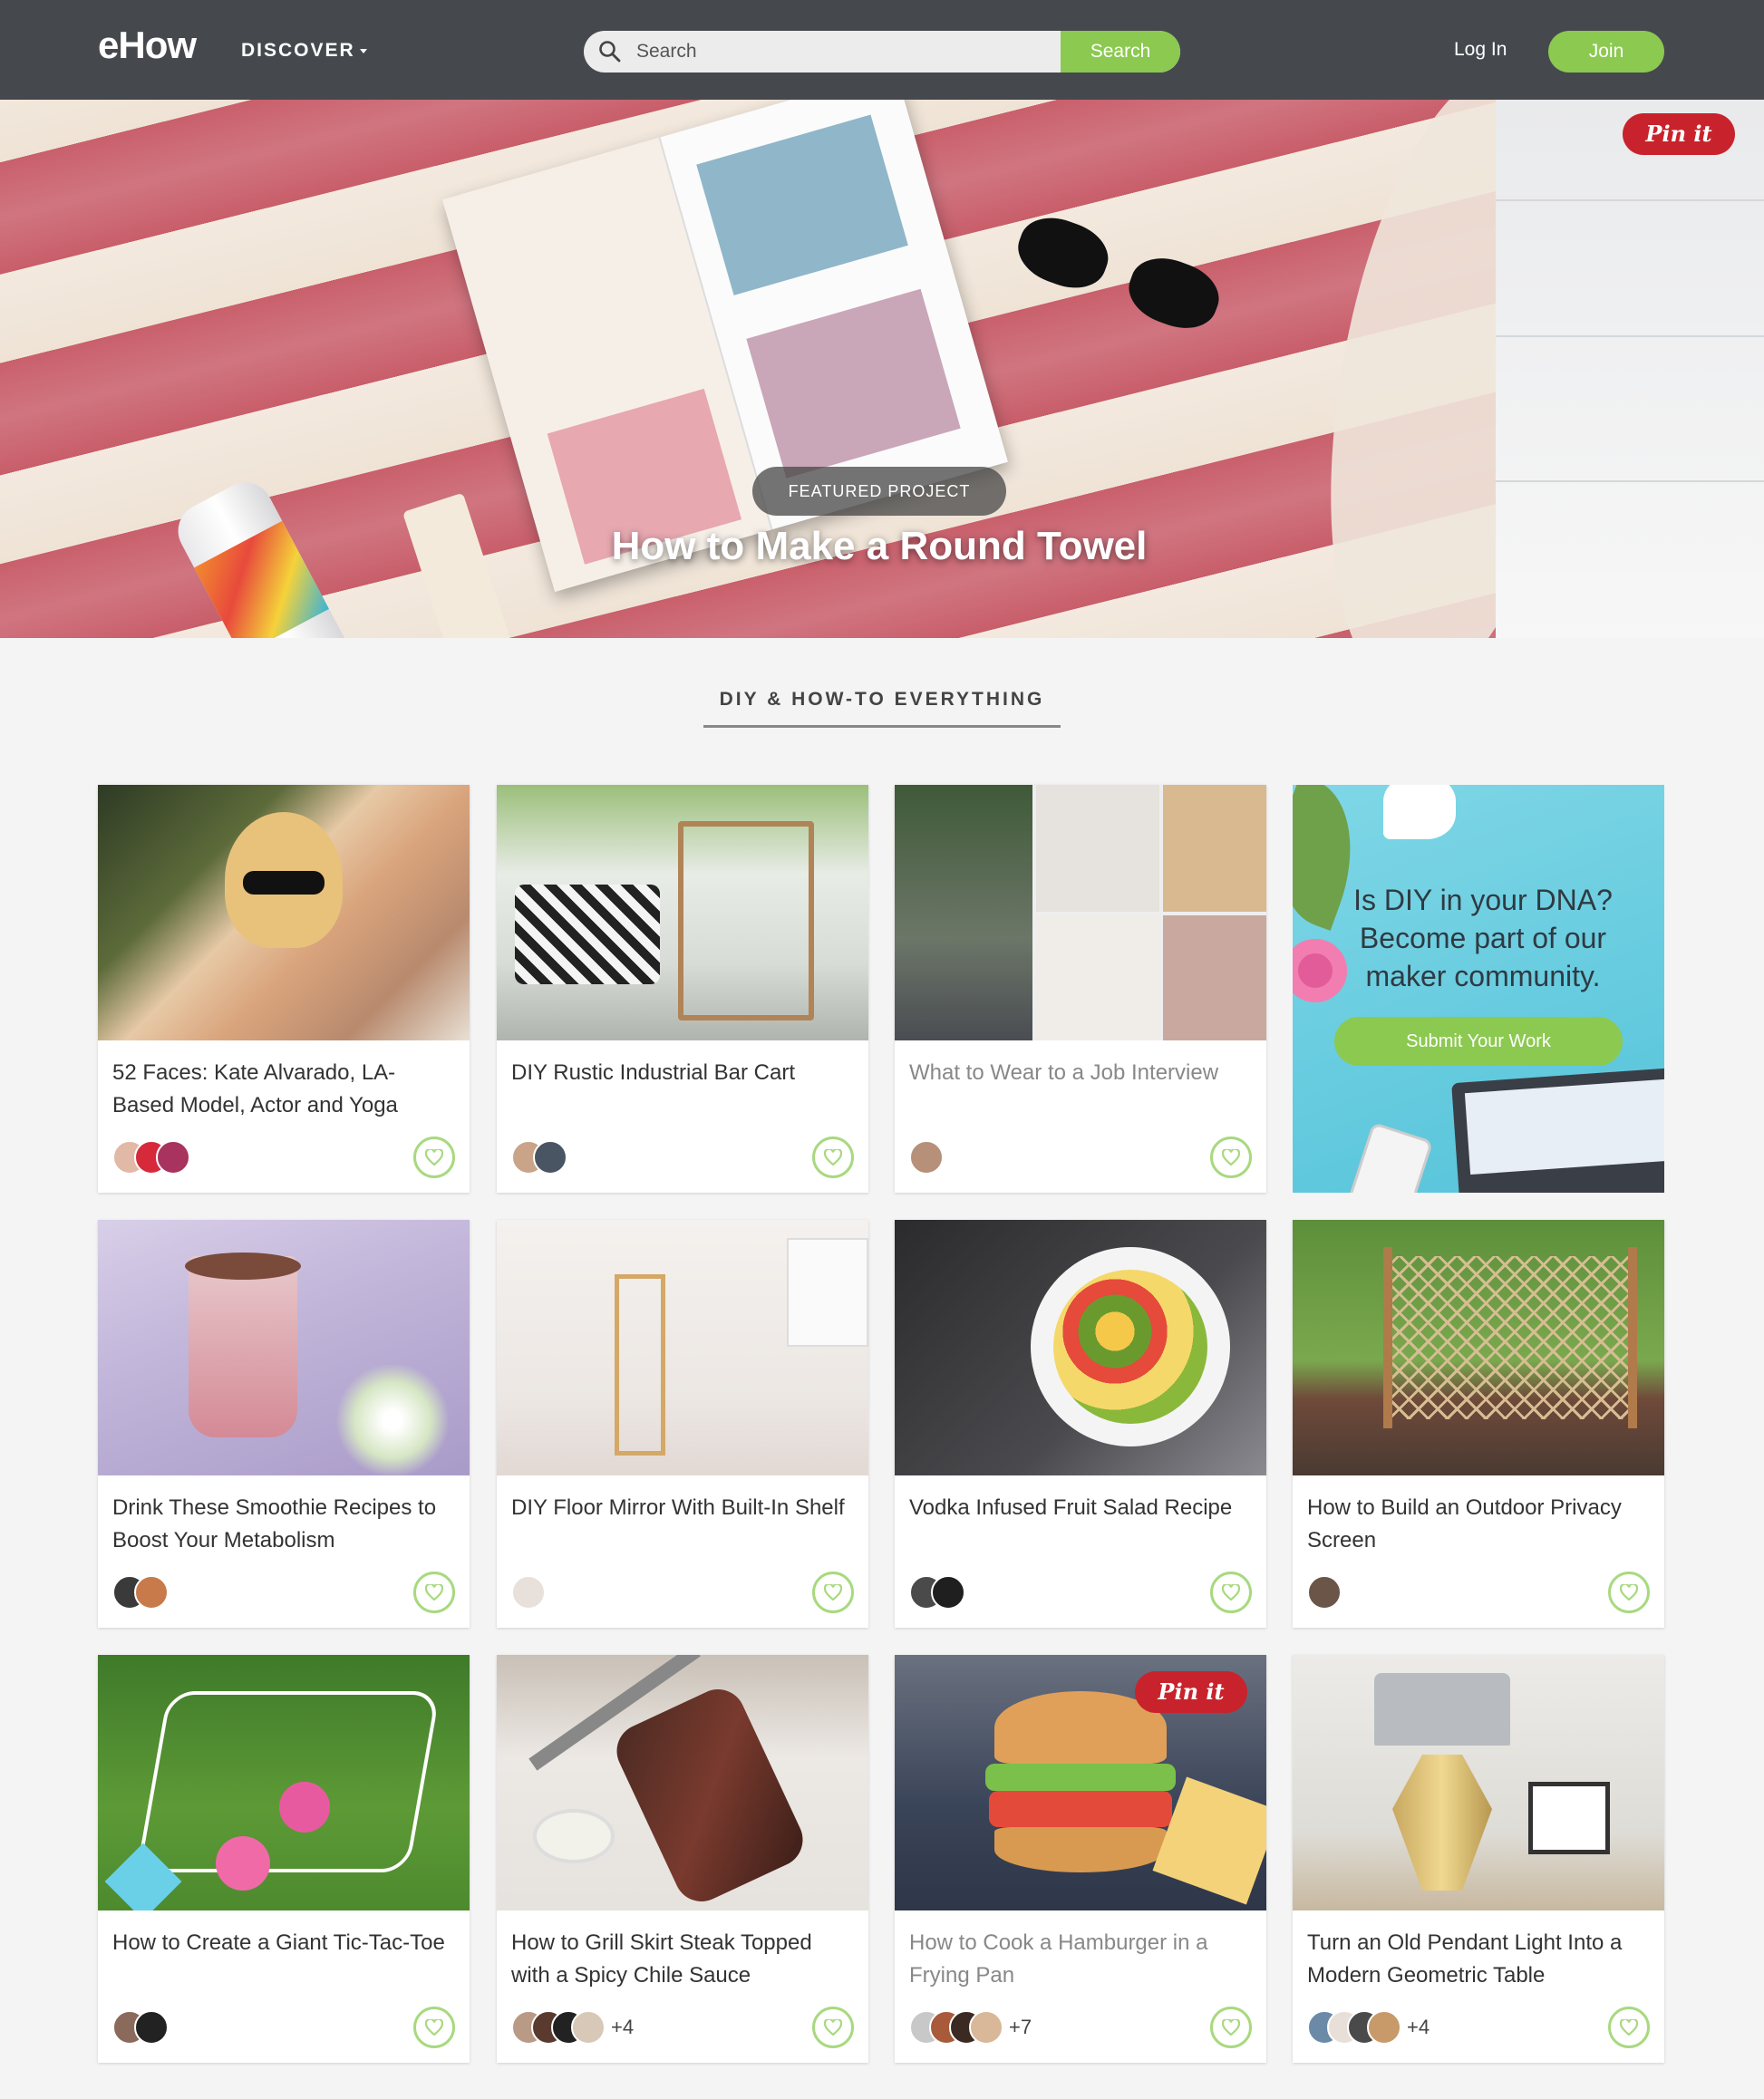 This screenshot has height=2099, width=1764. I want to click on search-button: Search, so click(1120, 52).